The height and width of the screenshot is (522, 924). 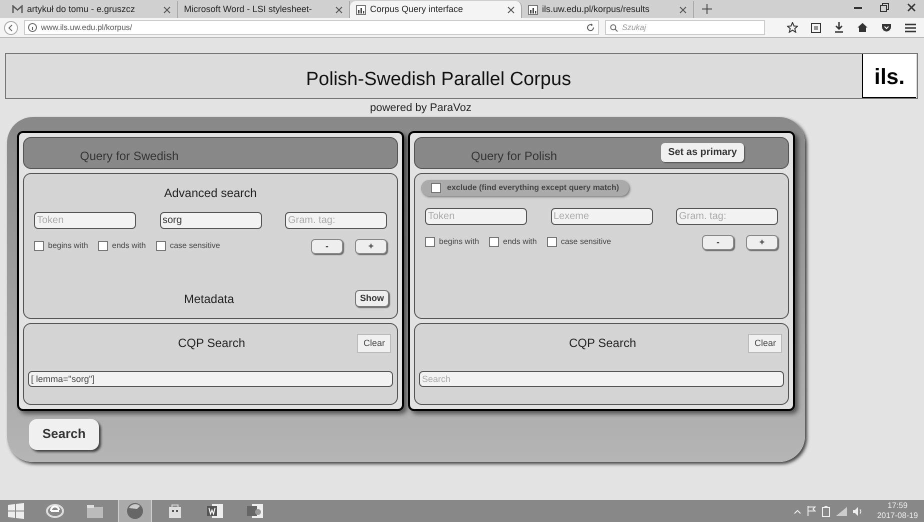 I want to click on show-button: Show, so click(x=372, y=299).